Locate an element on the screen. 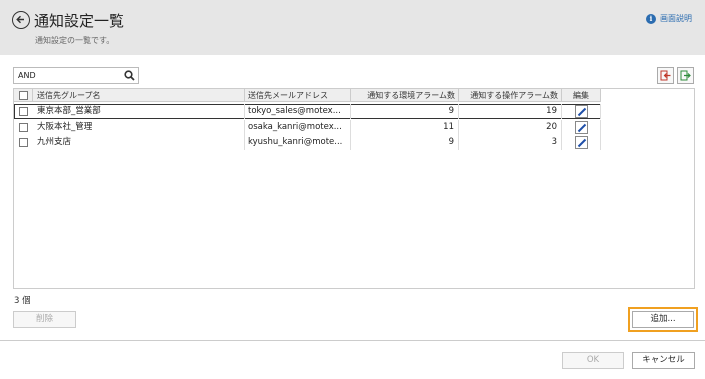  row-group-name: 大阪本社_管理 is located at coordinates (139, 127).